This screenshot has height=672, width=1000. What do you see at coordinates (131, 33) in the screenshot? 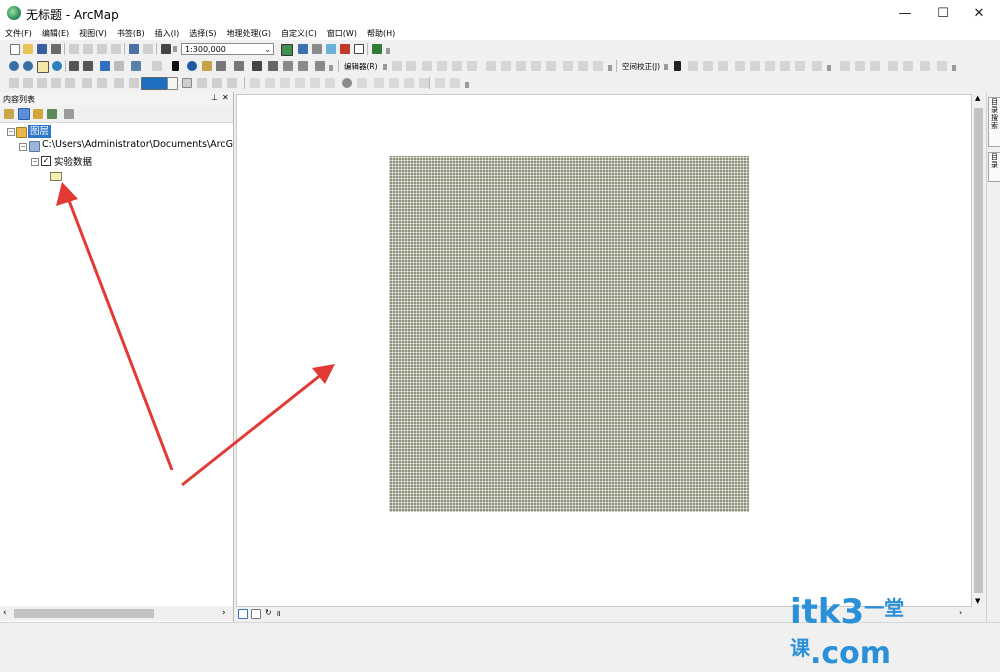
I see `menu-bookmarks: 书签(B)` at bounding box center [131, 33].